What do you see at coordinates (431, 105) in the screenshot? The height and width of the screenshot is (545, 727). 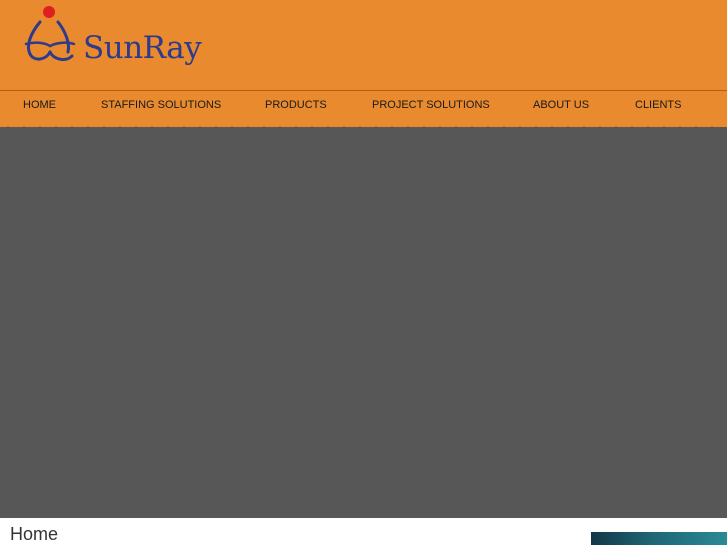 I see `nav-item-project-solutions: PROJECT SOLUTIONS` at bounding box center [431, 105].